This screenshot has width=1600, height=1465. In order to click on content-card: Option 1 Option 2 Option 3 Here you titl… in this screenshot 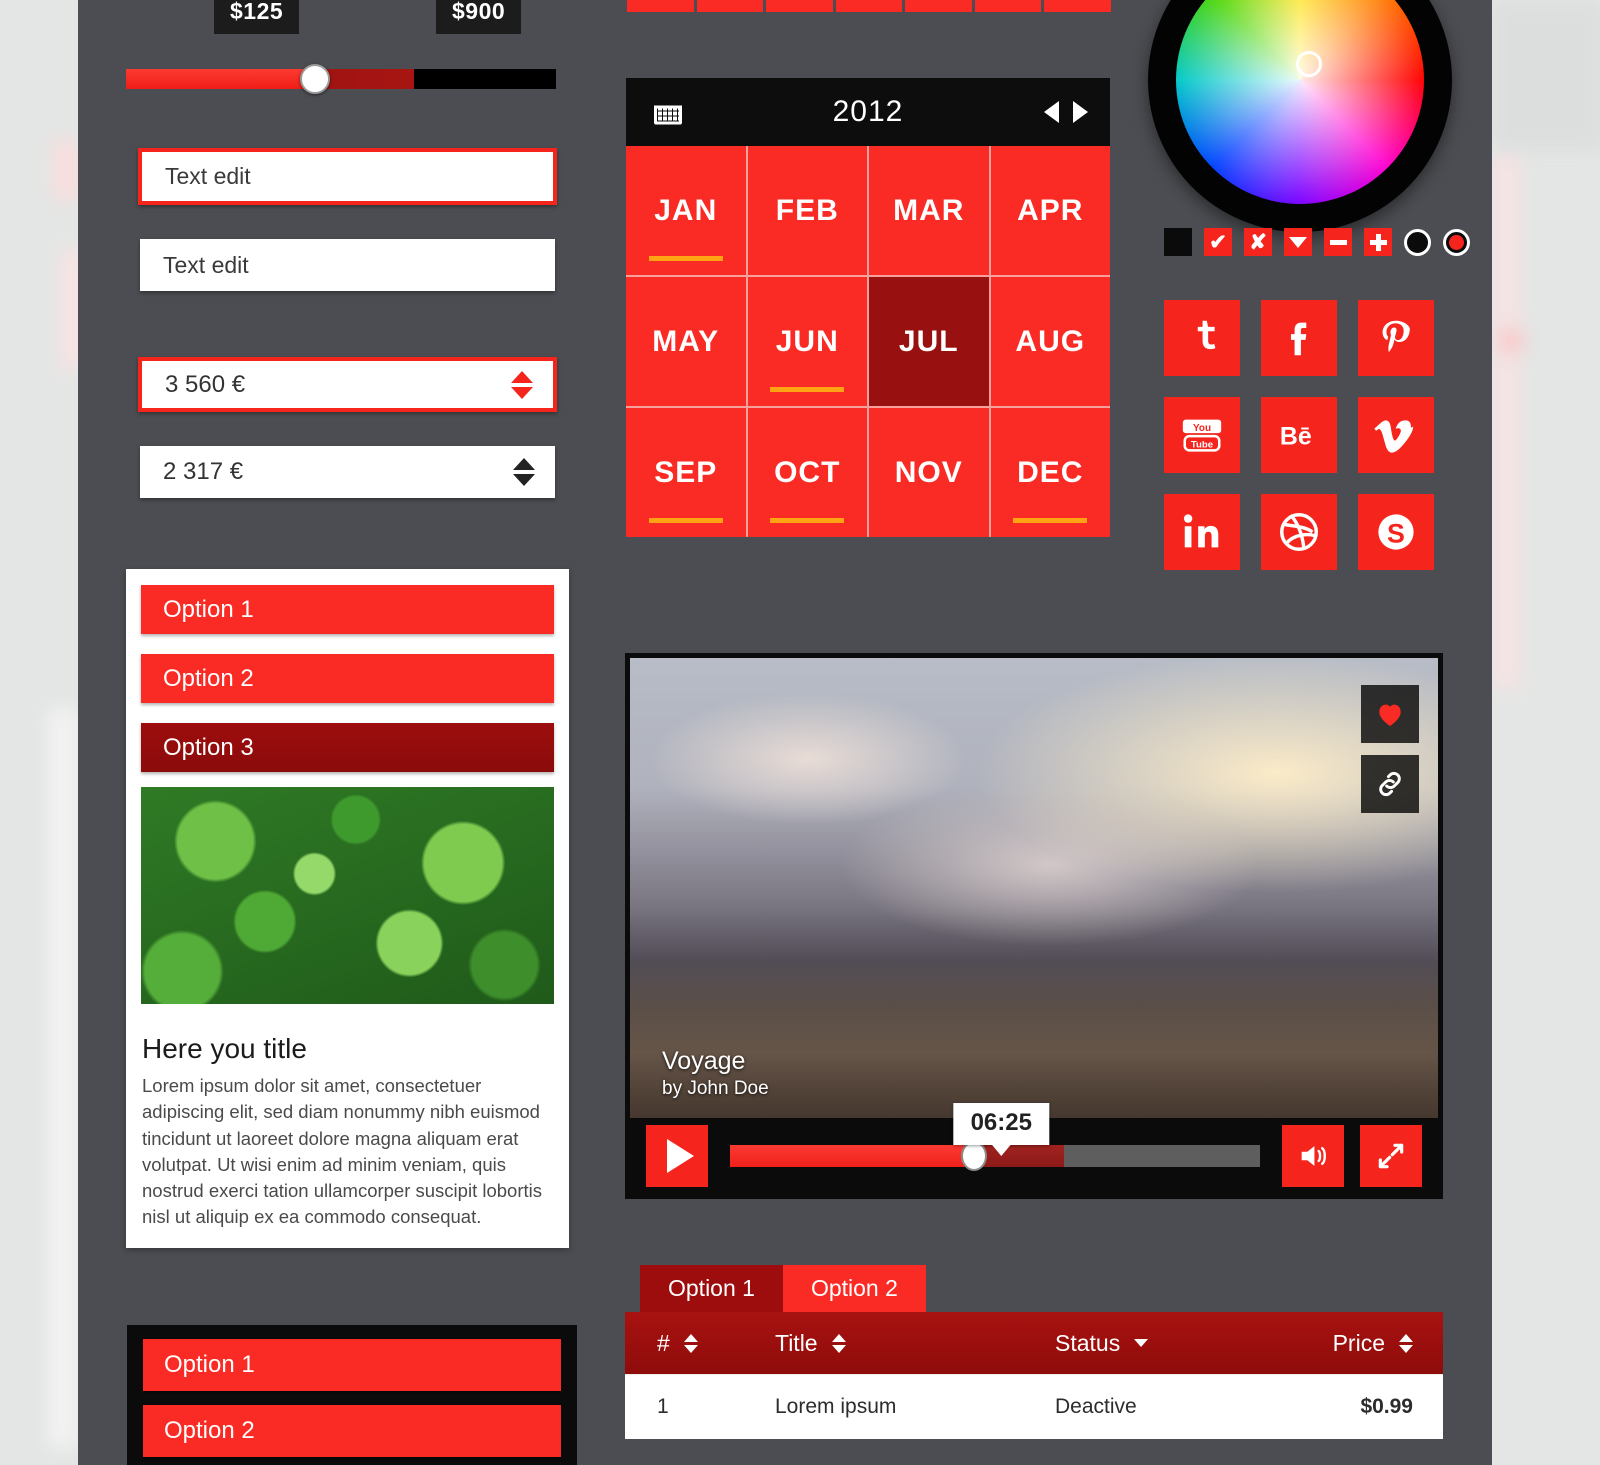, I will do `click(347, 908)`.